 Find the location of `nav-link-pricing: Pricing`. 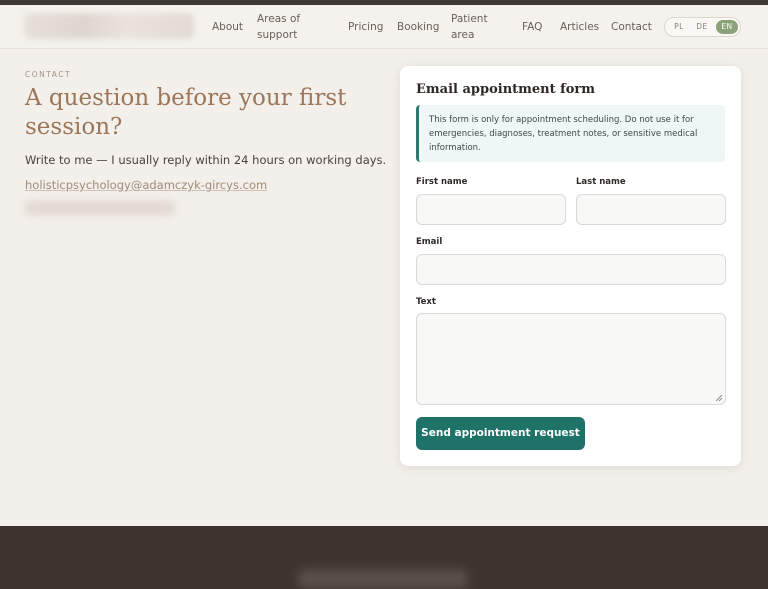

nav-link-pricing: Pricing is located at coordinates (365, 27).